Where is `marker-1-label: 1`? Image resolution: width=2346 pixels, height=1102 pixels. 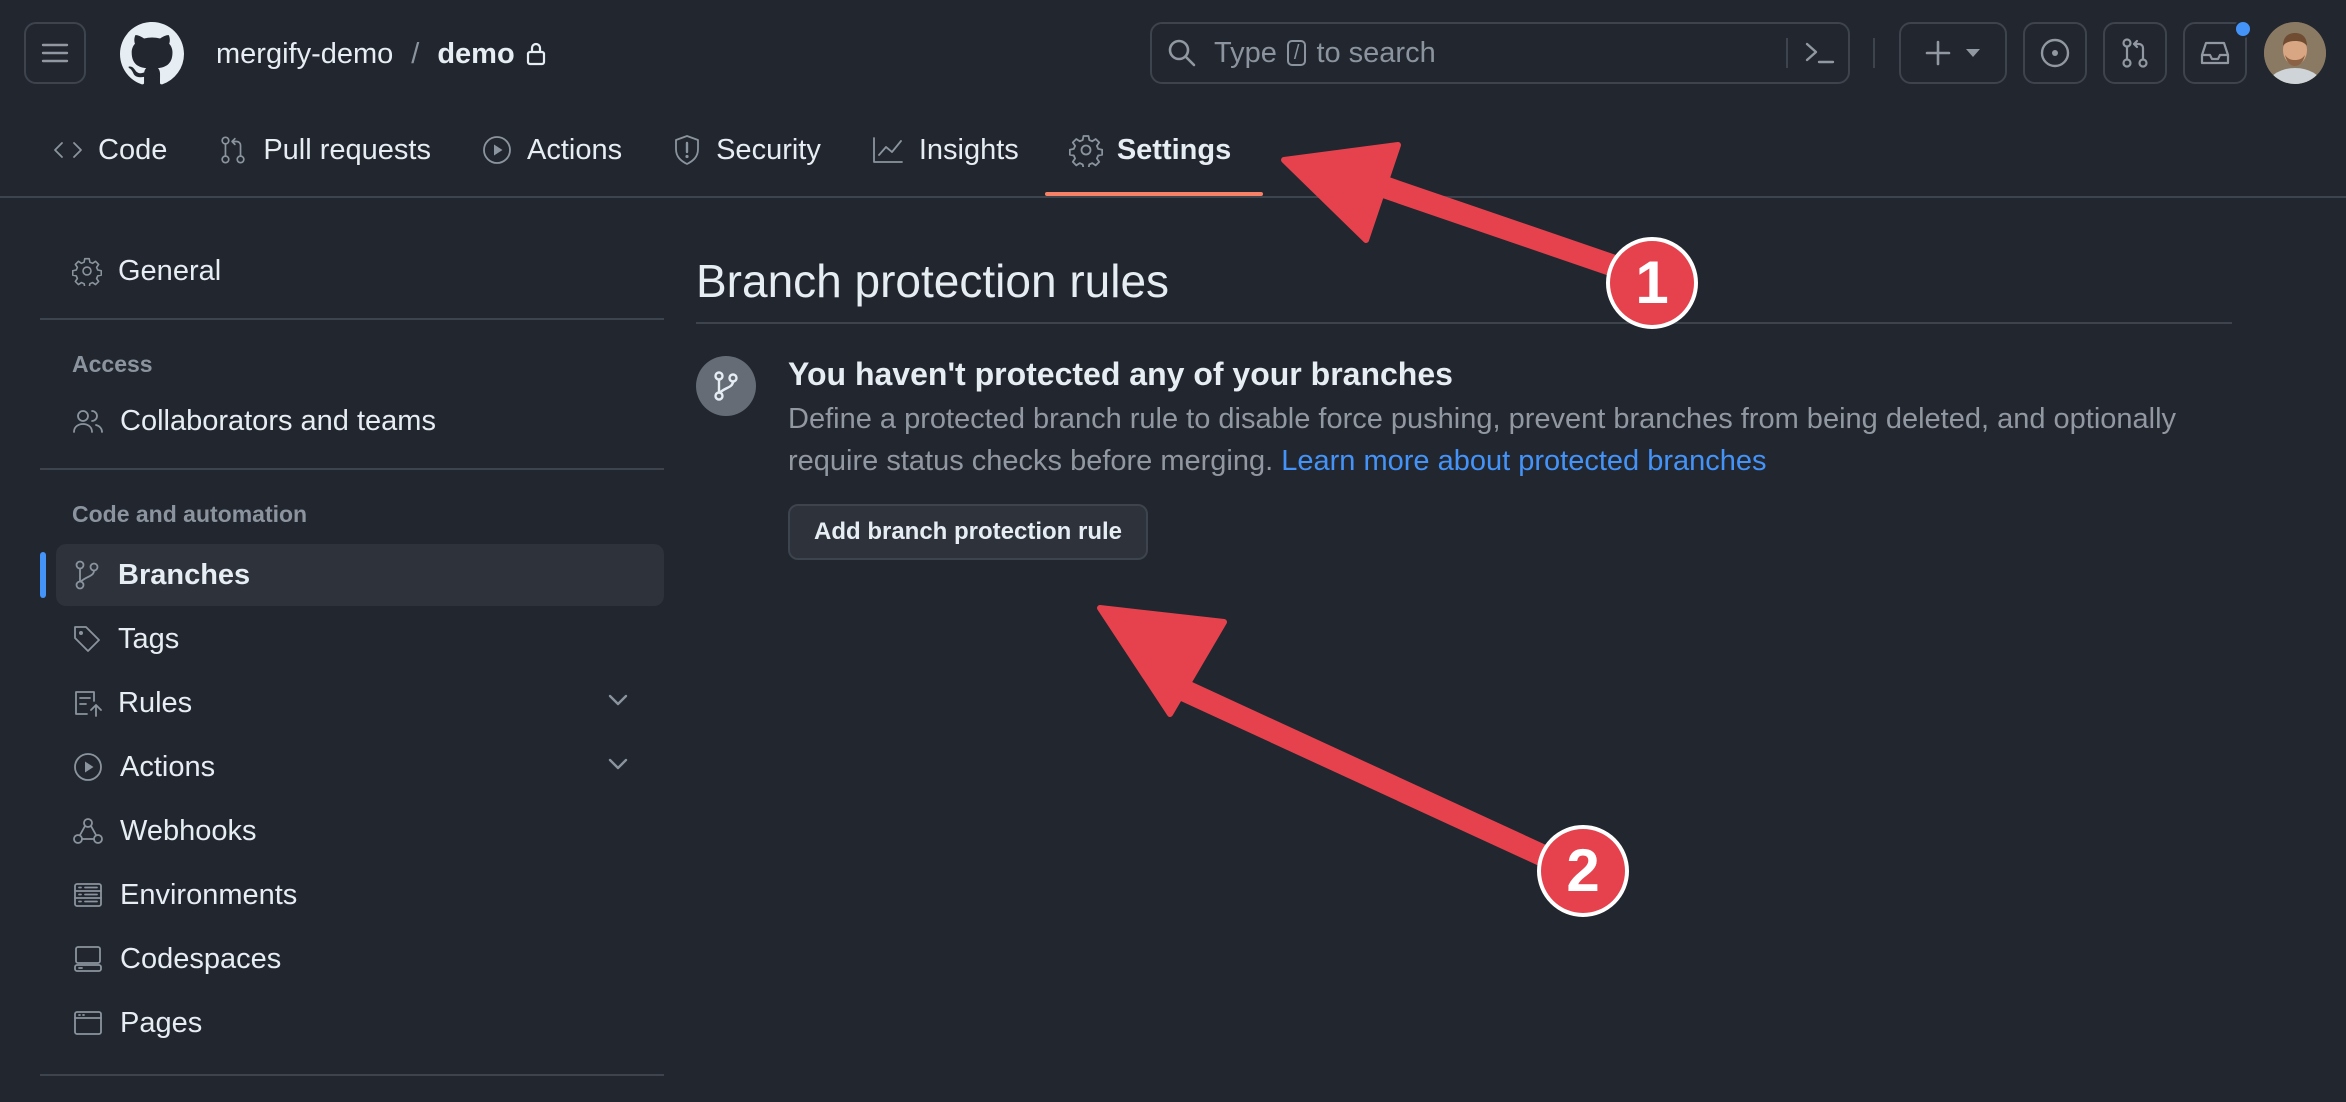
marker-1-label: 1 is located at coordinates (1651, 282).